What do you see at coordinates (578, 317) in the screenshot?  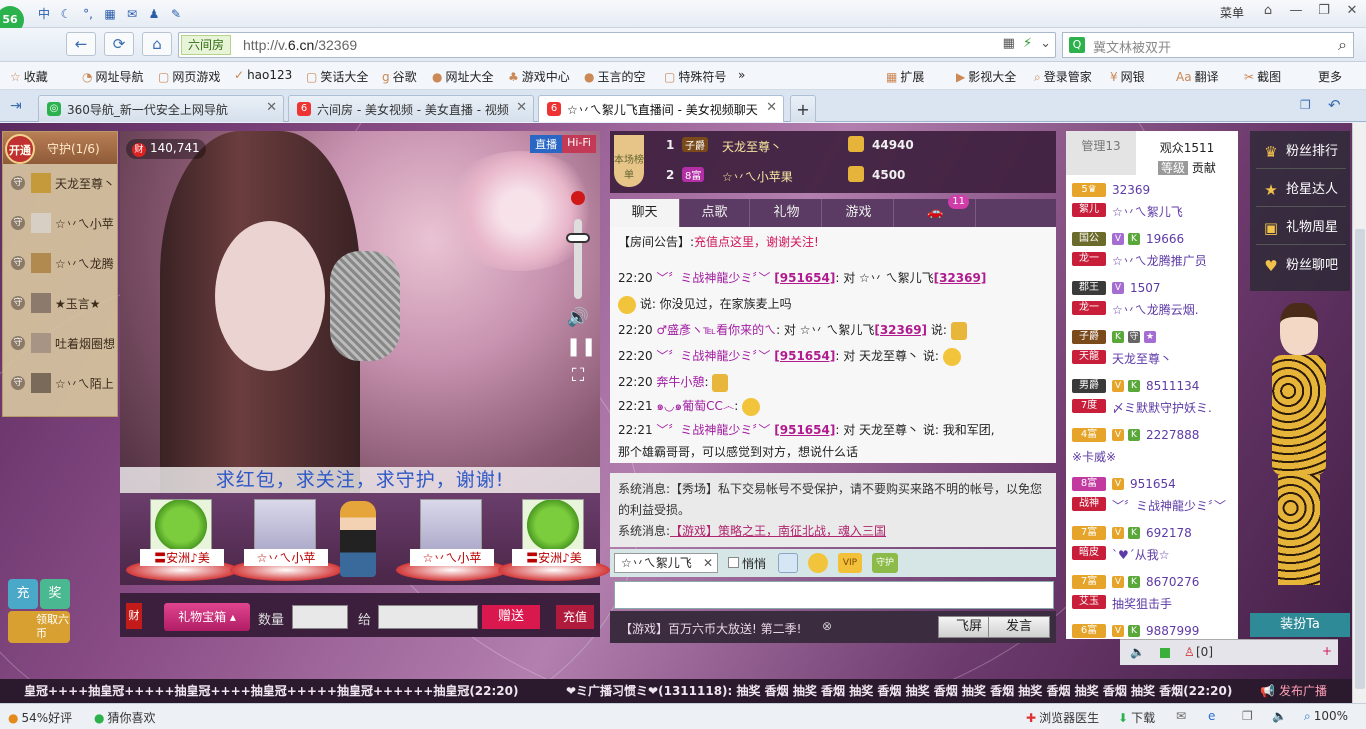 I see `volume-icon: 🔊` at bounding box center [578, 317].